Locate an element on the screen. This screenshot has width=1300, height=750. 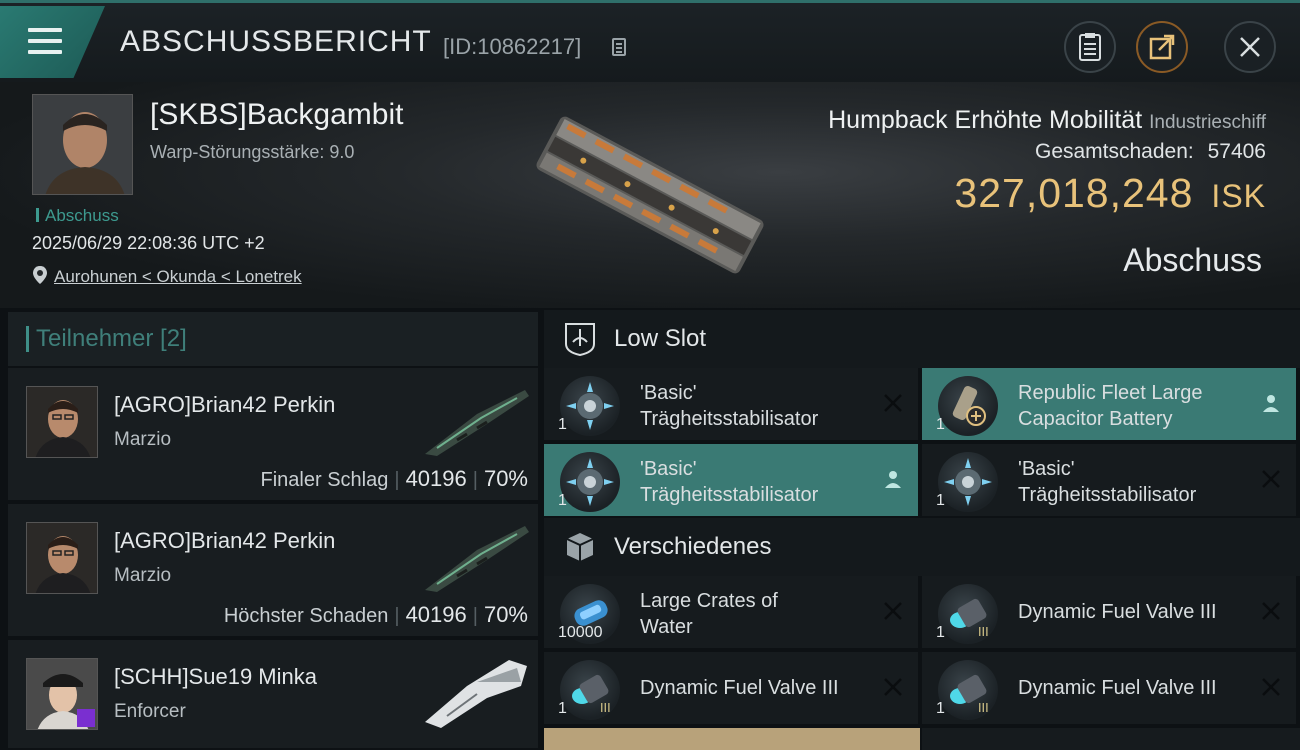
item-name-line: Dynamic Fuel Valve III is located at coordinates (1117, 688).